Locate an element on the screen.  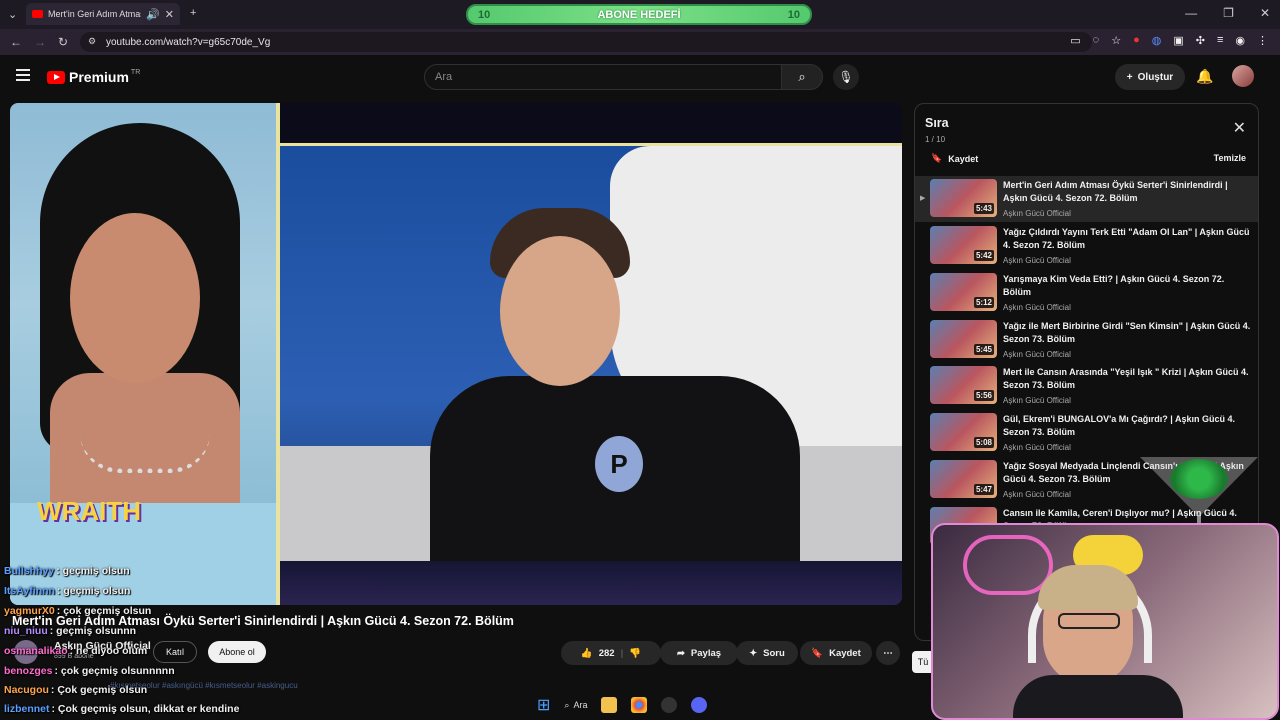
taskbar-search: ⌕ Ara is located at coordinates (575, 705).